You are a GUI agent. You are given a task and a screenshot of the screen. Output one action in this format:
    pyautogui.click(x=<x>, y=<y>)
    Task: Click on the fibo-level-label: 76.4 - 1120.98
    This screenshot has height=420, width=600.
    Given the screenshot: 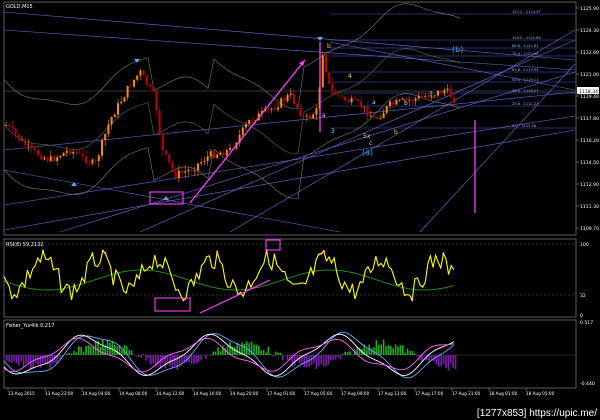 What is the action you would take?
    pyautogui.click(x=525, y=54)
    